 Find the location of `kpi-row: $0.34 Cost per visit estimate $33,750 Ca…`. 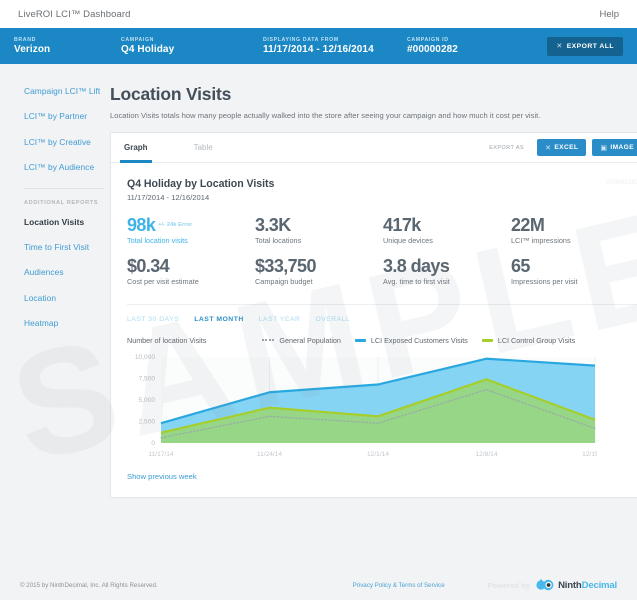

kpi-row: $0.34 Cost per visit estimate $33,750 Ca… is located at coordinates (382, 270).